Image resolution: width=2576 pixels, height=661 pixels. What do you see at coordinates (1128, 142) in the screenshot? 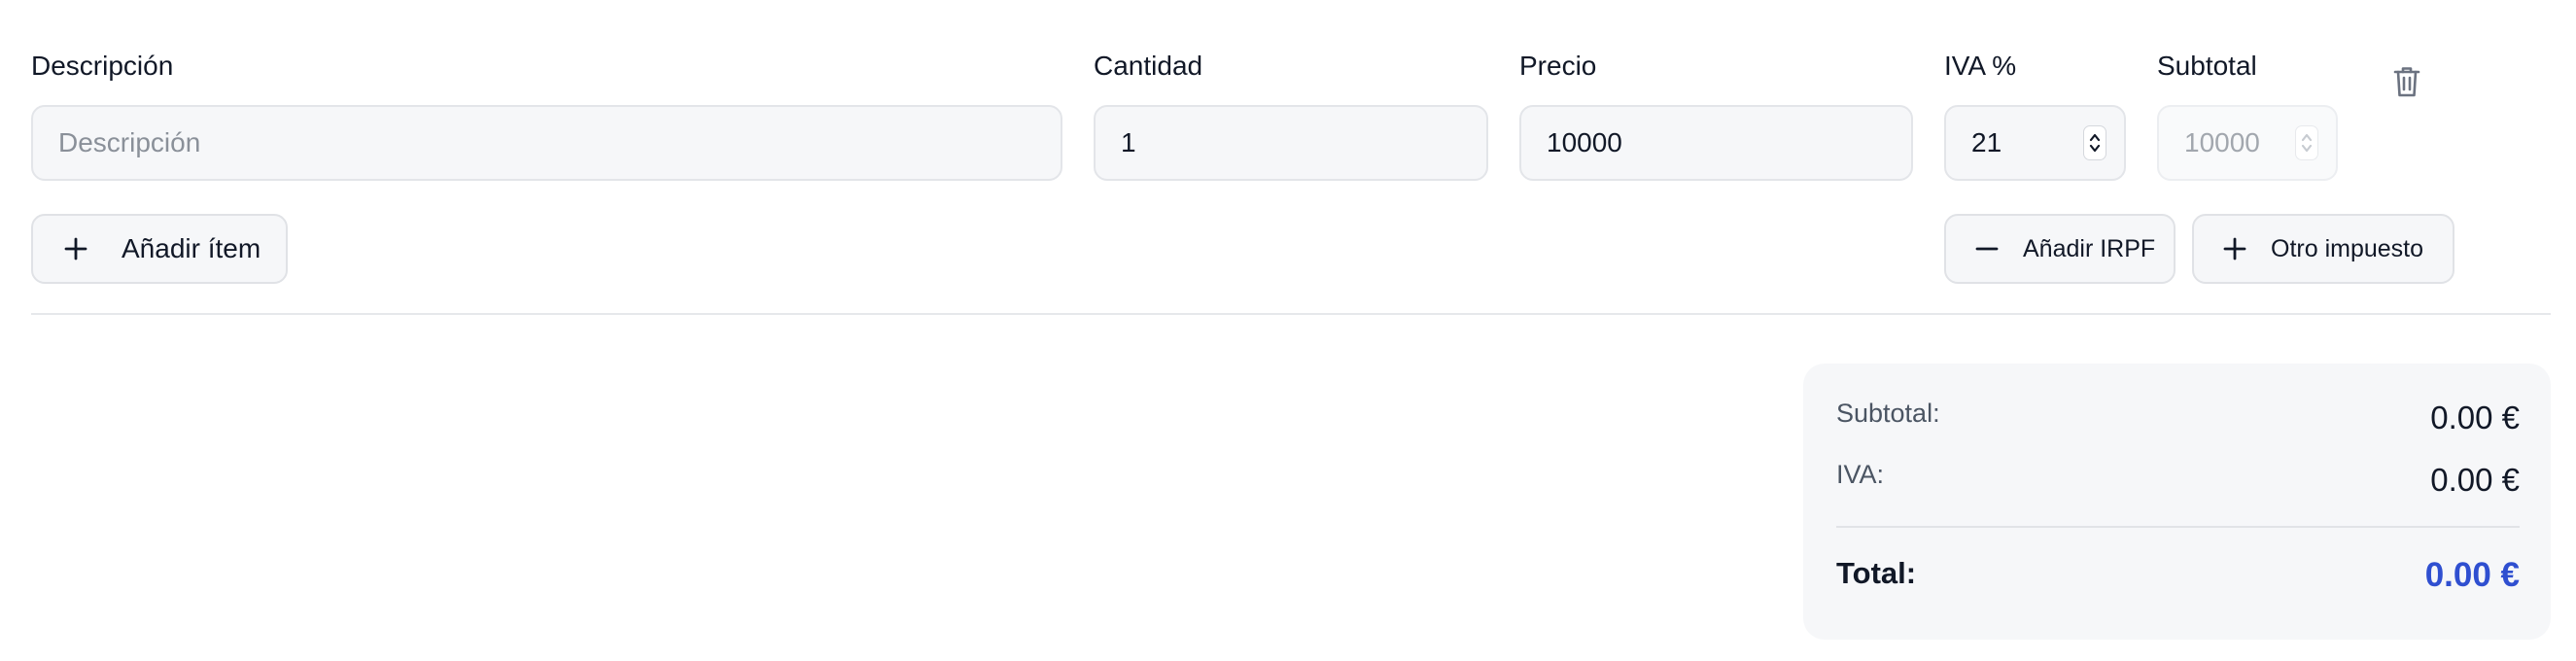
I see `quantity-value: 1` at bounding box center [1128, 142].